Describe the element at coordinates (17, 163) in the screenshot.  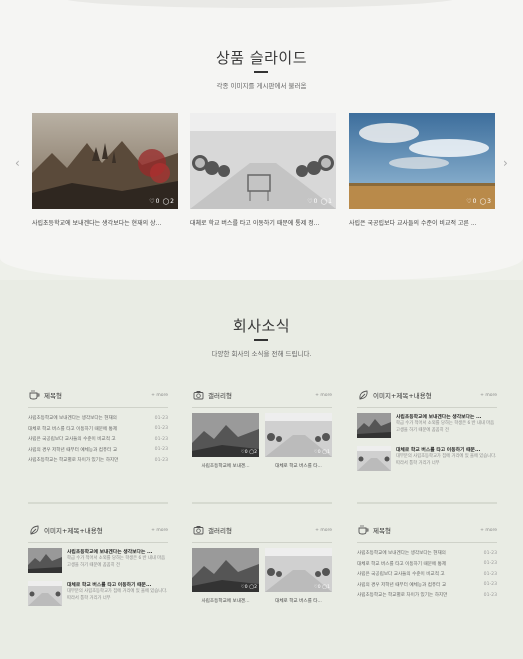
I see `chevron-left-icon: ‹` at that location.